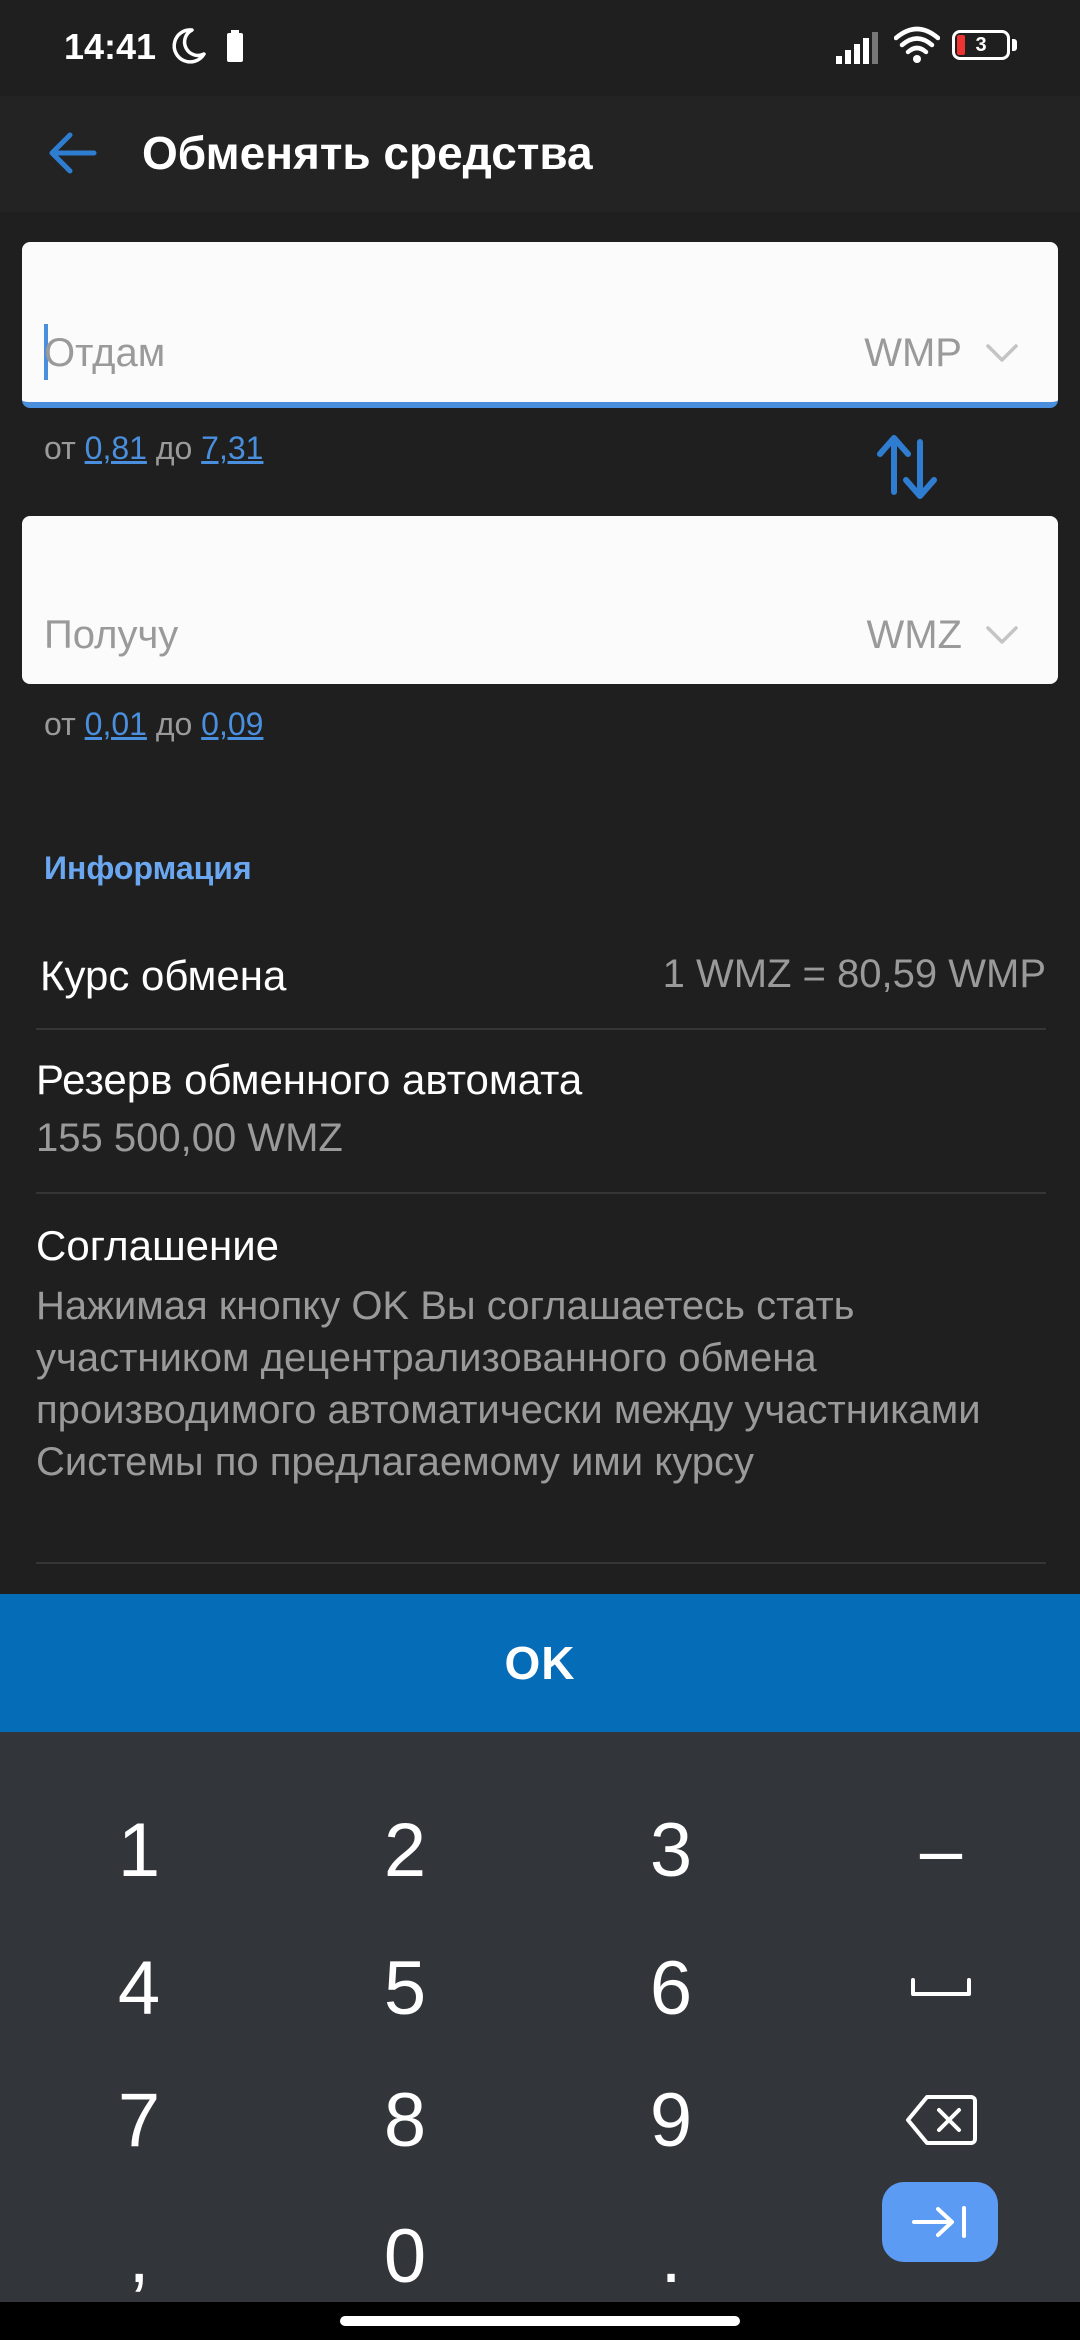 Image resolution: width=1080 pixels, height=2340 pixels. I want to click on reserve-value: 155 500,00 WMZ, so click(189, 1138).